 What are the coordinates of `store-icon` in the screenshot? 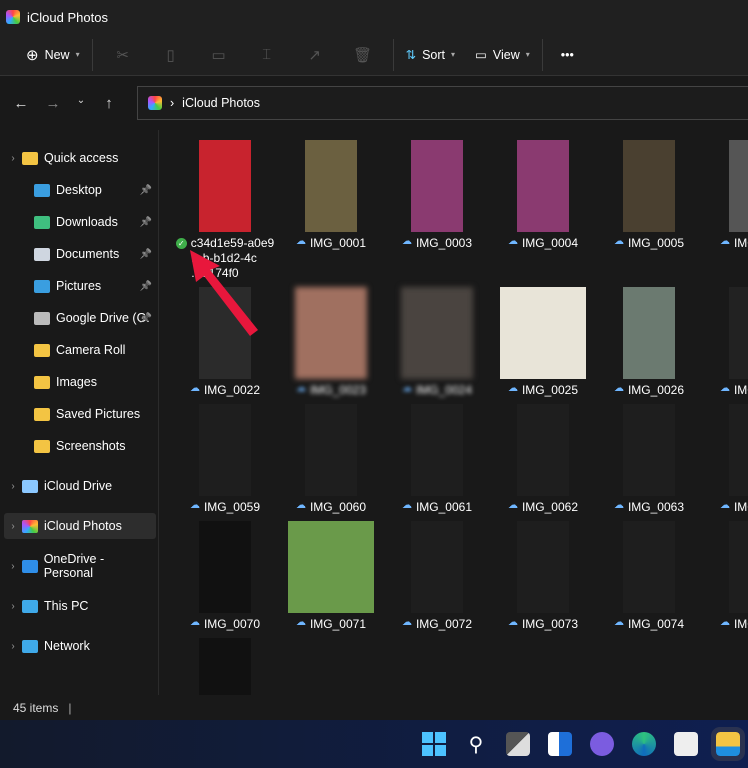 It's located at (686, 744).